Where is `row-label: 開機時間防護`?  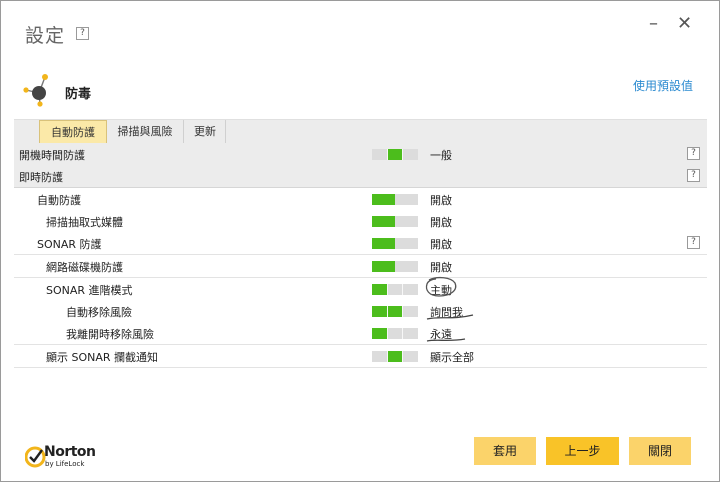
row-label: 開機時間防護 is located at coordinates (52, 155).